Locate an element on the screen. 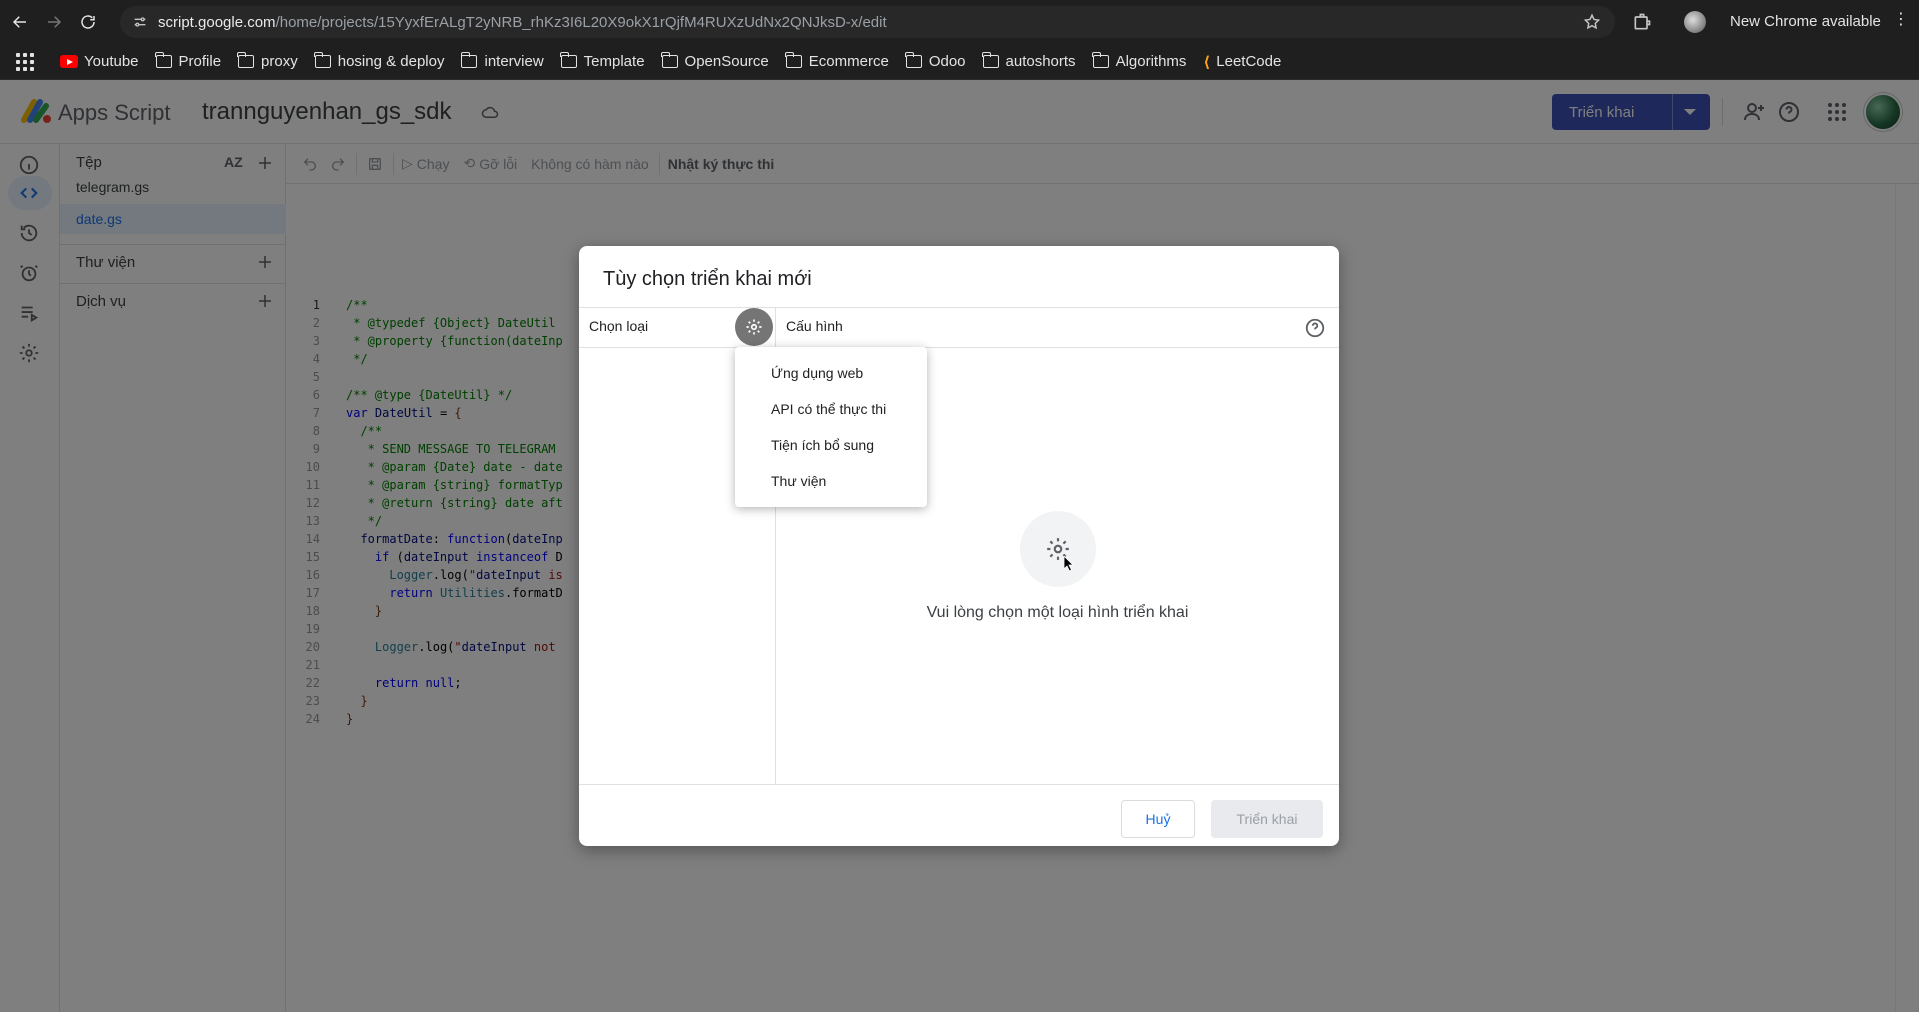  extensions-icon is located at coordinates (1642, 22).